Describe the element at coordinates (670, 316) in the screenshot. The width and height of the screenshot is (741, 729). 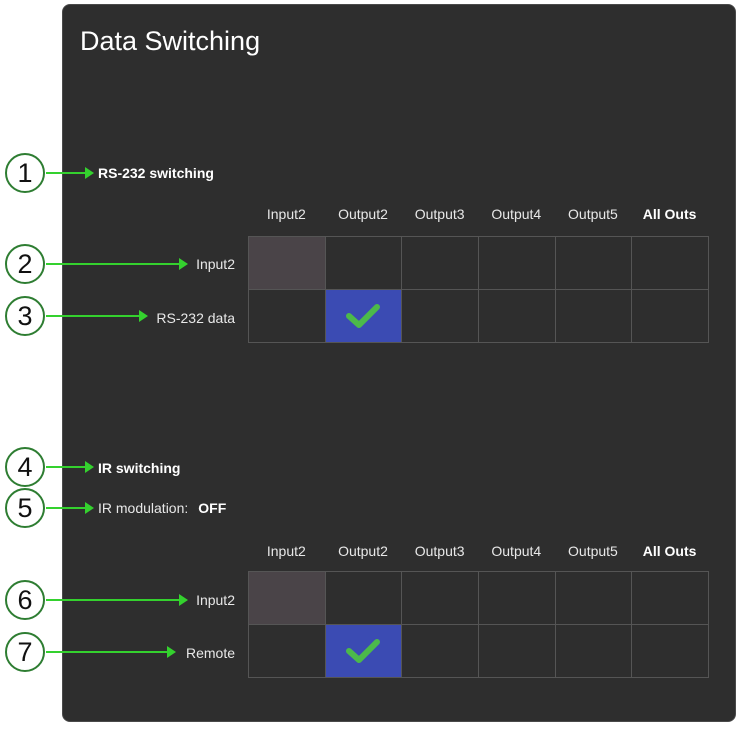
I see `rs232-cell-data-all-outs` at that location.